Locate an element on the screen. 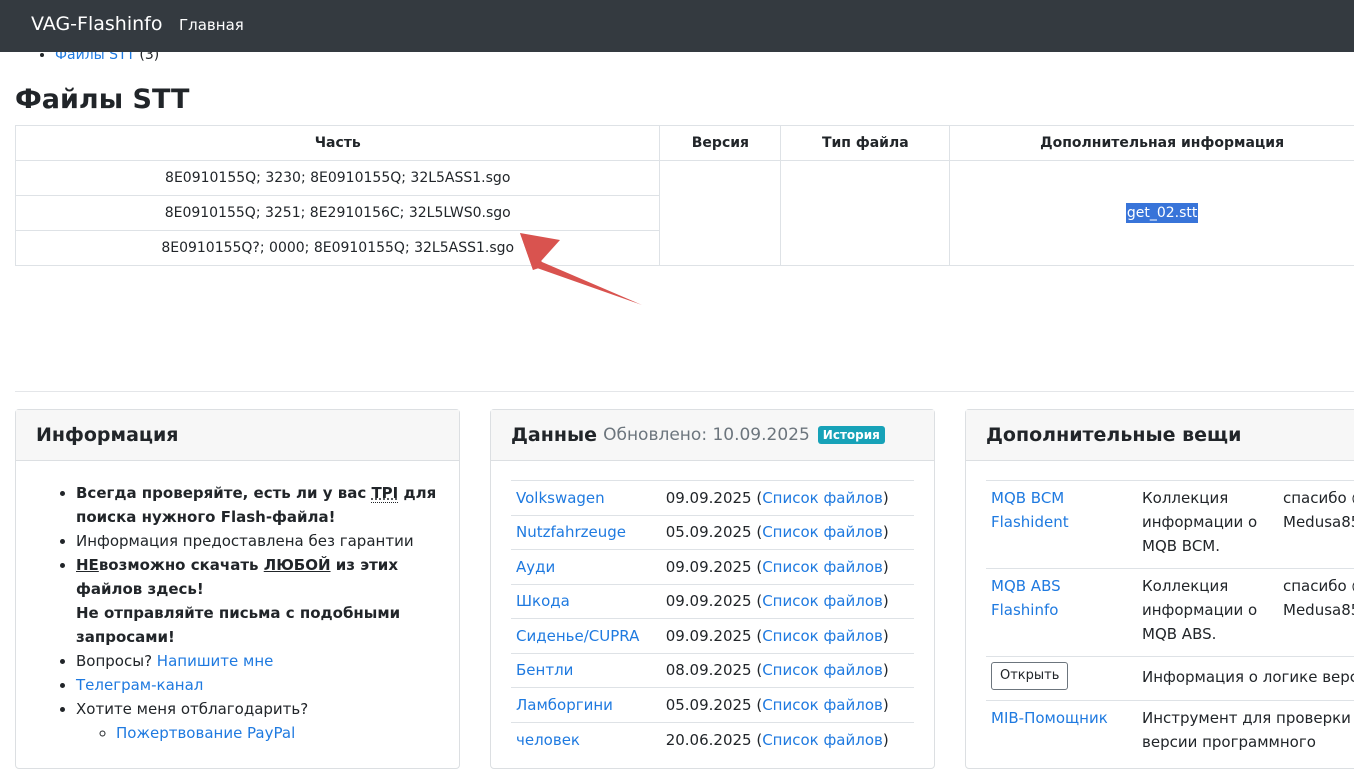 The width and height of the screenshot is (1354, 769). filetype-cell is located at coordinates (865, 213).